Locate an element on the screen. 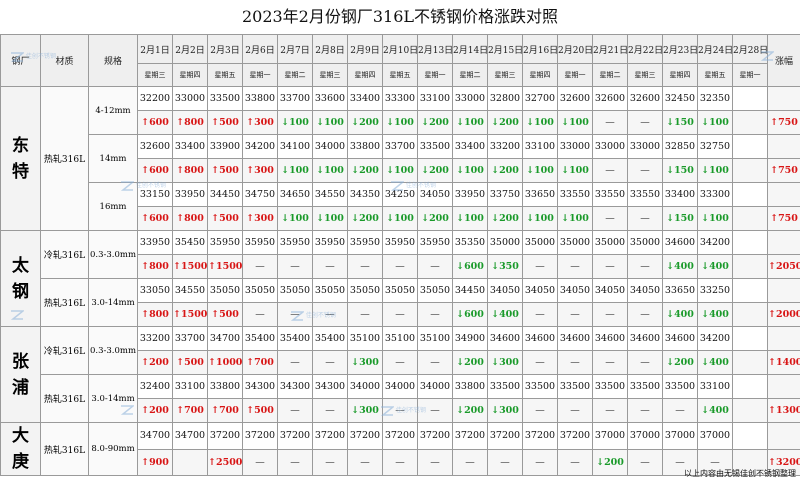  change-cell: ↑500 is located at coordinates (190, 362).